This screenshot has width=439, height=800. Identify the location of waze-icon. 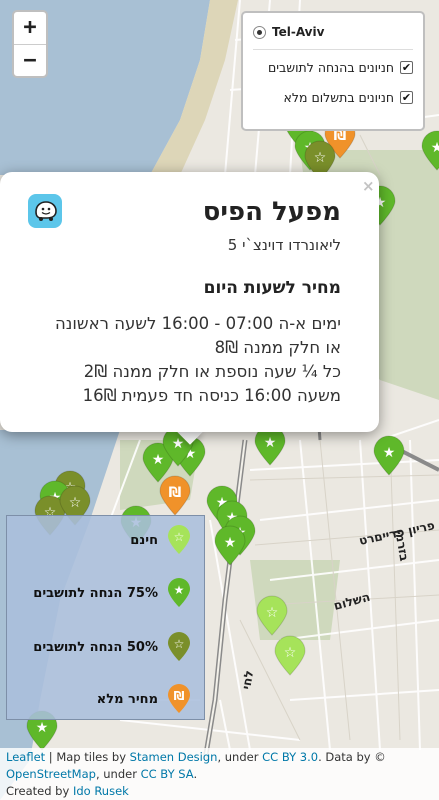
(45, 211).